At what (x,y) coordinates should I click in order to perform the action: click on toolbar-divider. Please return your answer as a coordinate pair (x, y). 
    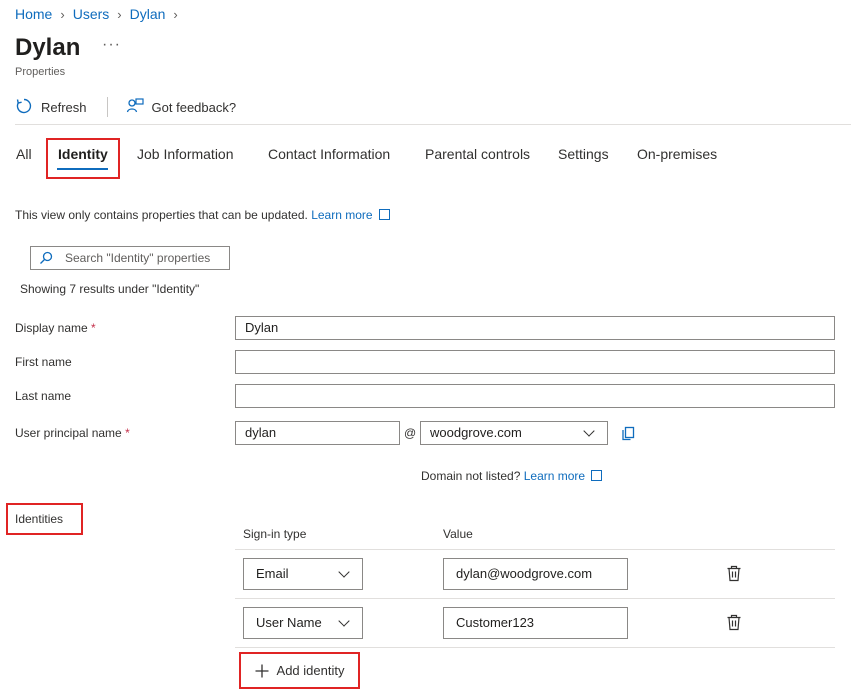
    Looking at the image, I should click on (107, 107).